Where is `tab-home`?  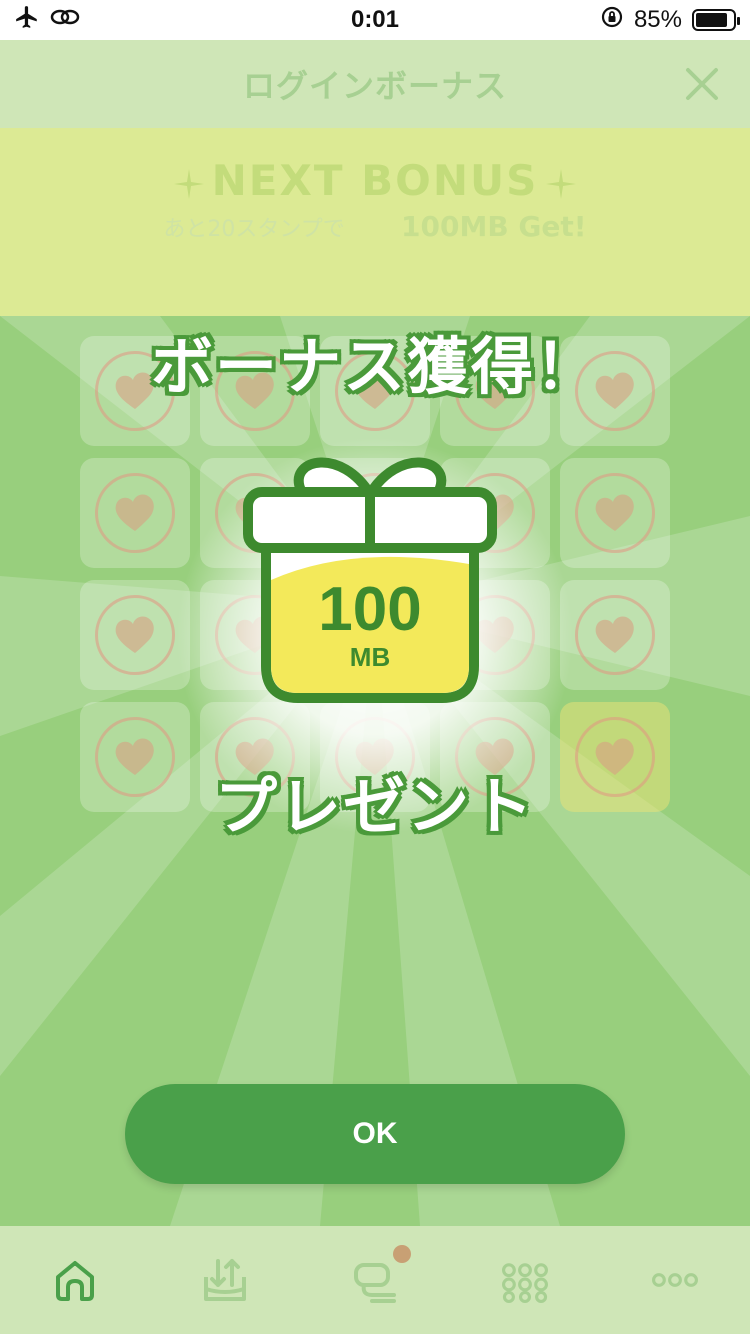
tab-home is located at coordinates (75, 1280).